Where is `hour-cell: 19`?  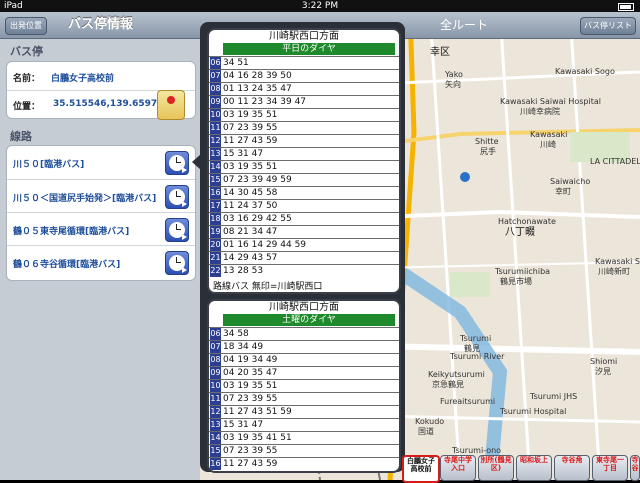
hour-cell: 19 is located at coordinates (215, 232).